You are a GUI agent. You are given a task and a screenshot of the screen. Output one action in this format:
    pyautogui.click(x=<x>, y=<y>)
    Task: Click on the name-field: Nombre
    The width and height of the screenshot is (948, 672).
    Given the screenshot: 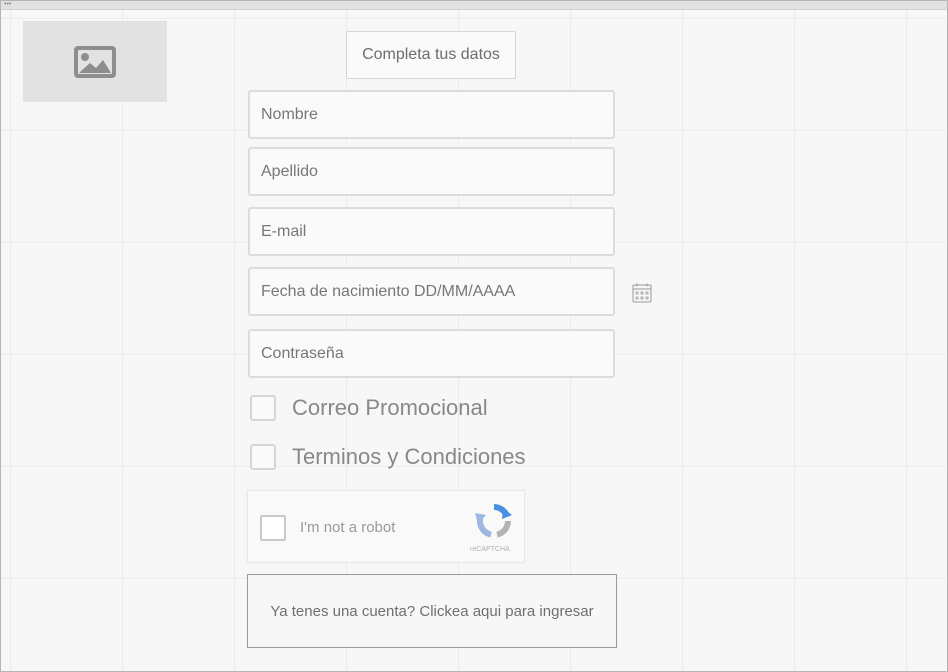 What is the action you would take?
    pyautogui.click(x=431, y=114)
    